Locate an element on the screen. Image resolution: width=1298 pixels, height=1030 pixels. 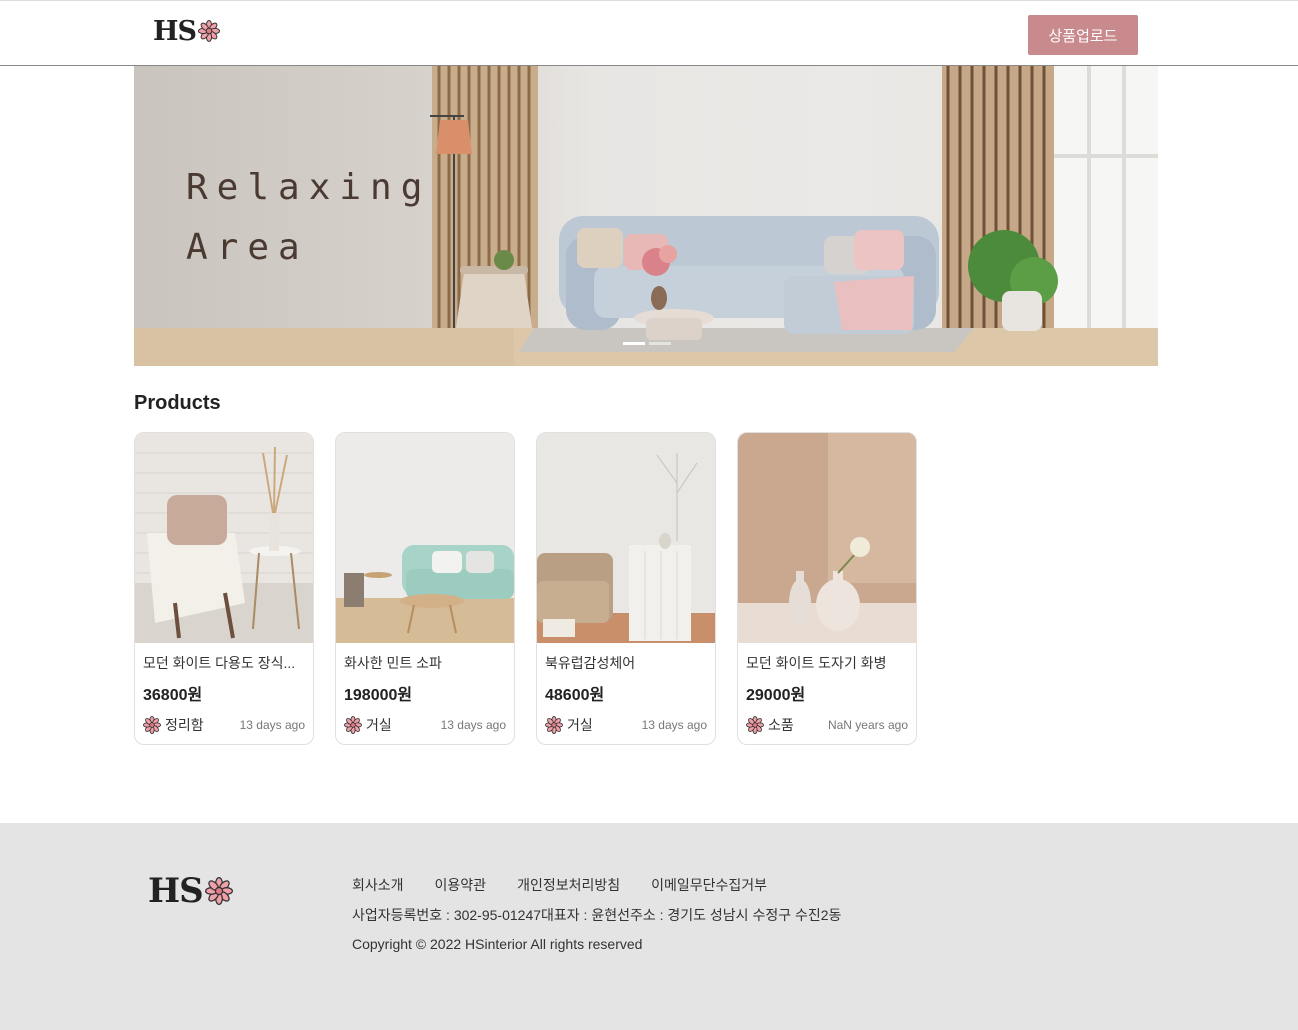
product-name: 모던 화이트 도자기 화병 is located at coordinates (816, 663).